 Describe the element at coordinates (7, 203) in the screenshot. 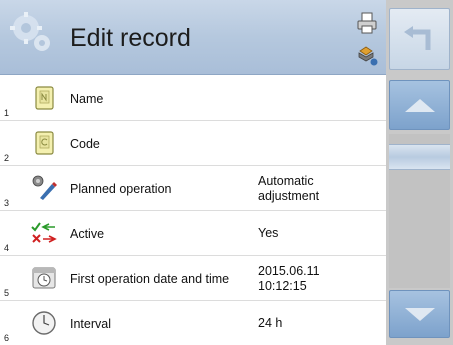

I see `row-number: 3` at that location.